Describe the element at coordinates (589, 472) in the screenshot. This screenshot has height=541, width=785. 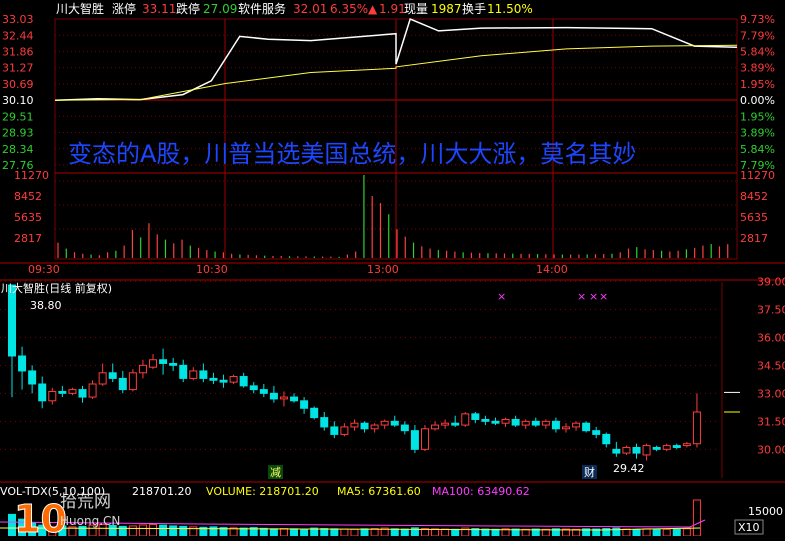
I see `badge-cai: 财` at that location.